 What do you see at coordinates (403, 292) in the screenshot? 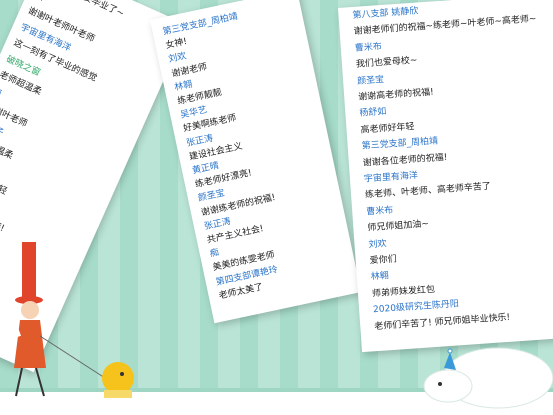
I see `message-text: 师弟师妹发红包` at bounding box center [403, 292].